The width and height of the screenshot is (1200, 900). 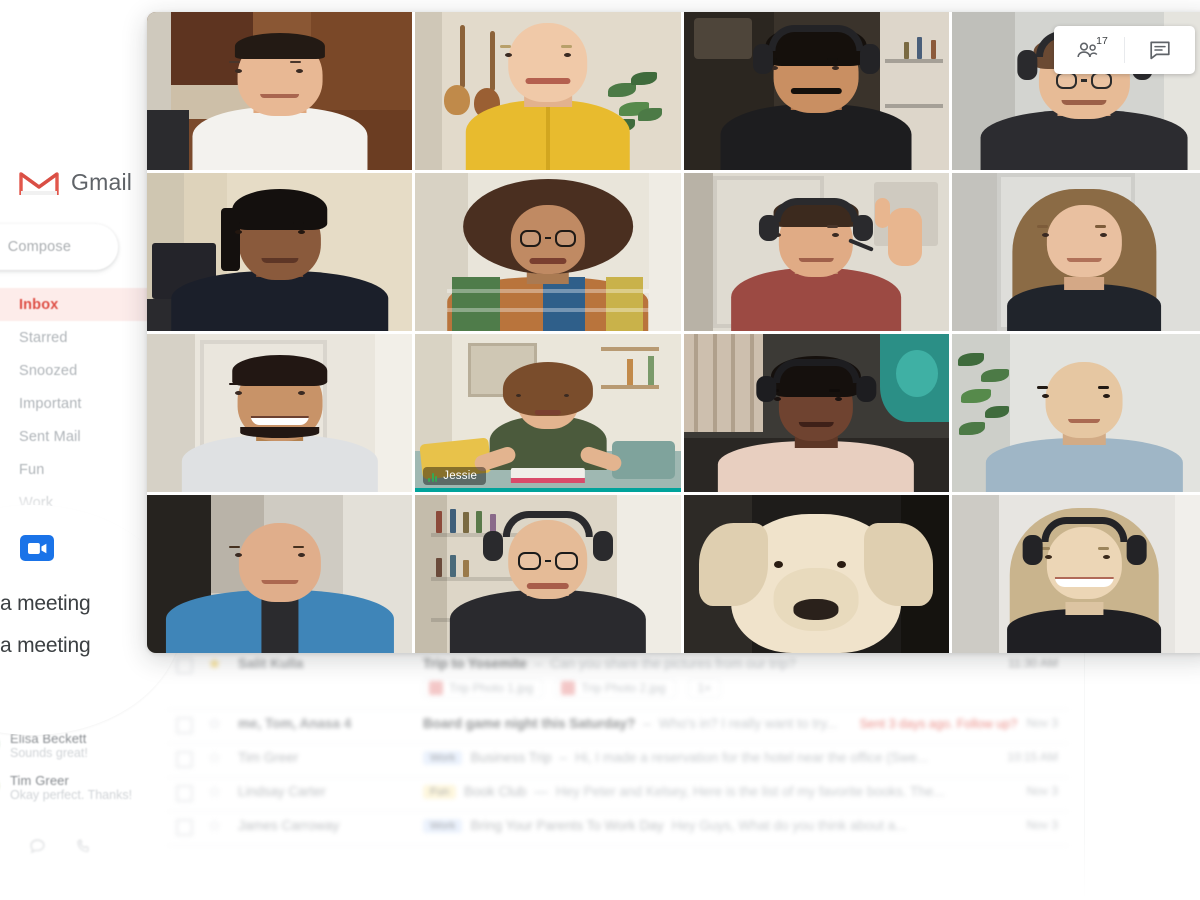 I want to click on divider, so click(x=1084, y=772).